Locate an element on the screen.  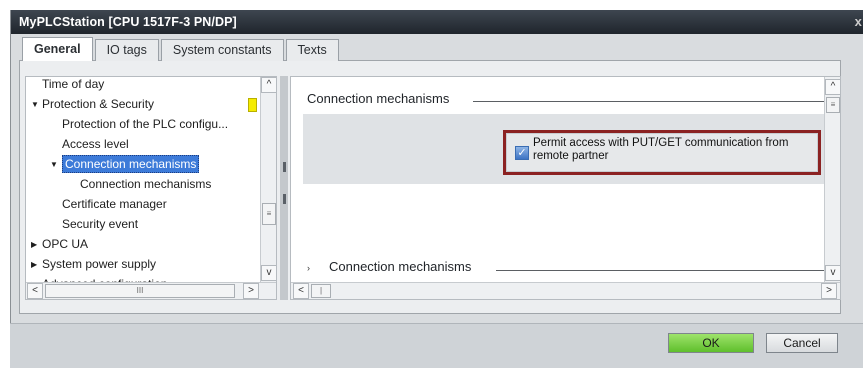
tab-system-constants: System constants is located at coordinates (222, 50).